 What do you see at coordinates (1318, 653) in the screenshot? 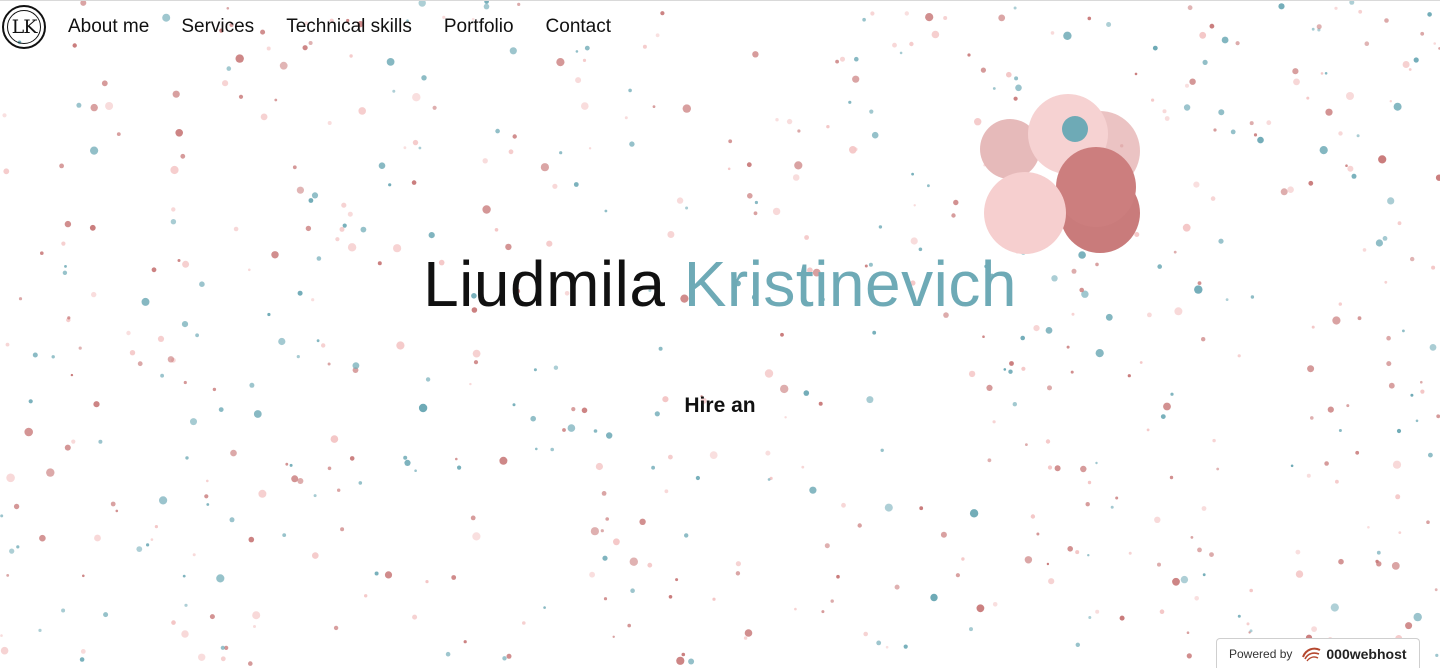
I see `powered-by-badge: Powered by 000webhost` at bounding box center [1318, 653].